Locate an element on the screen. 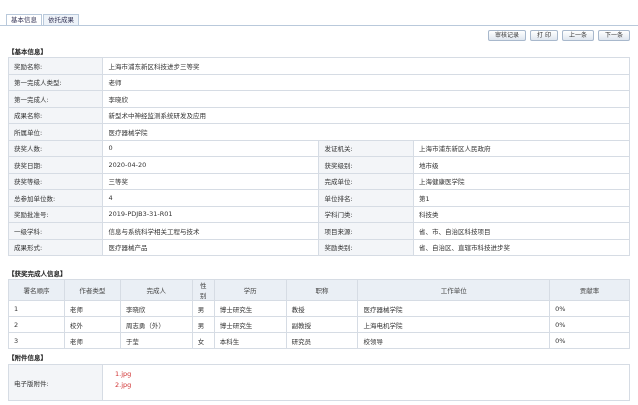 This screenshot has height=405, width=638. attachment-box: 电子版附件: 1.jpg 2.jpg is located at coordinates (319, 382).